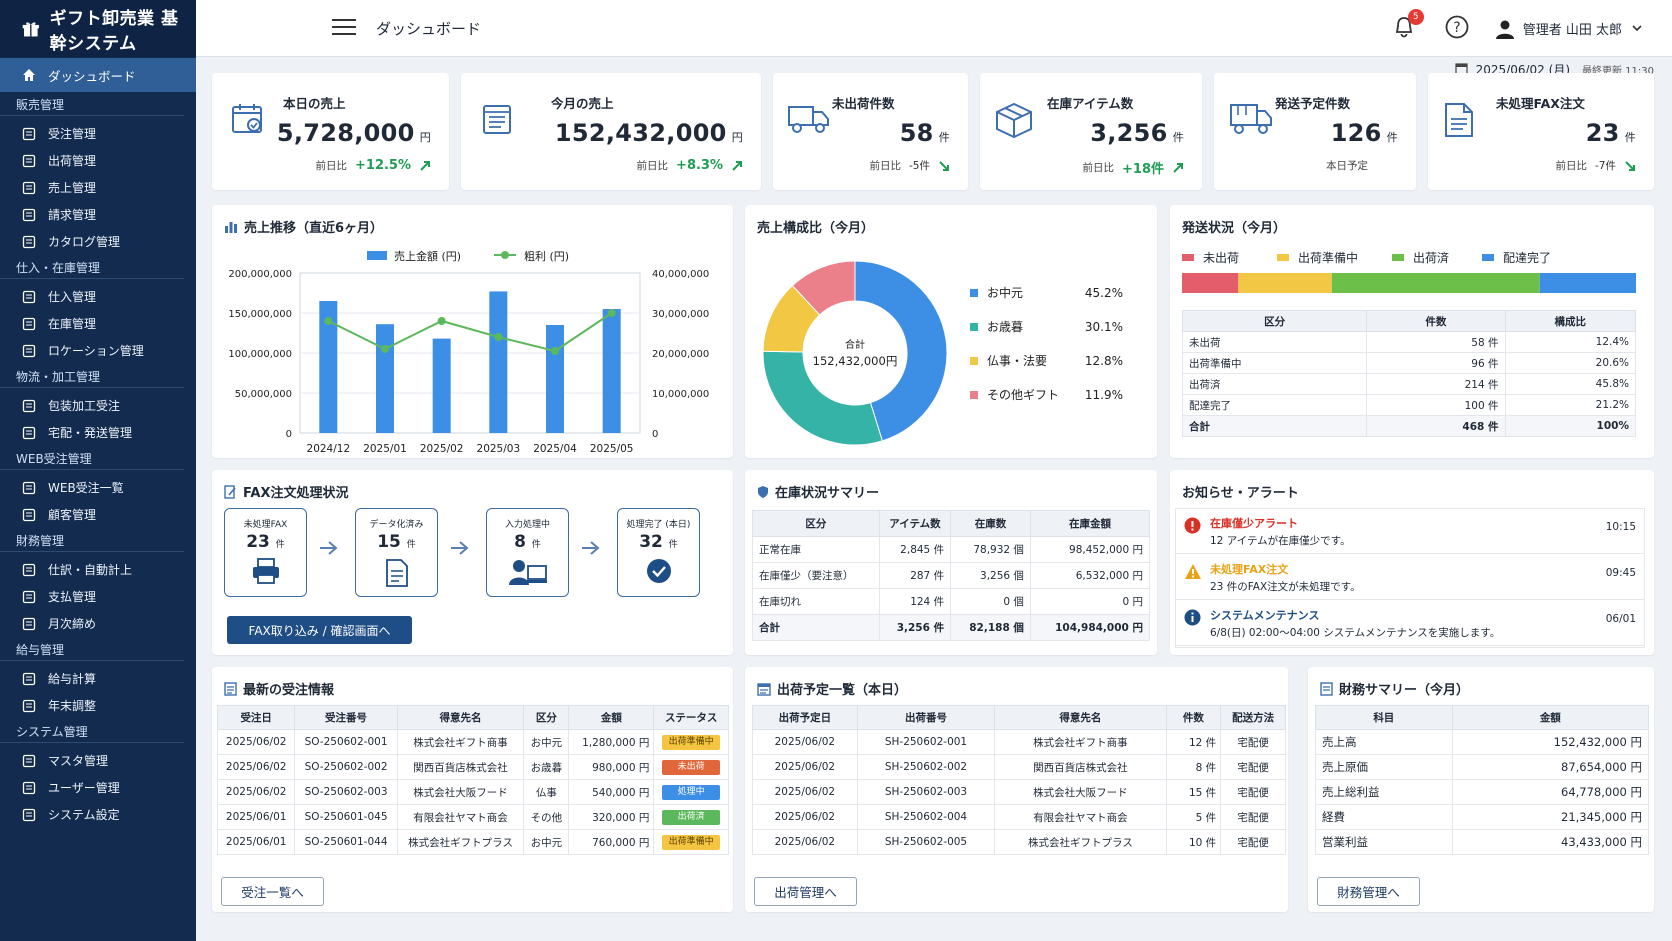 The height and width of the screenshot is (941, 1672). Describe the element at coordinates (1408, 426) in the screenshot. I see `table-row: 合計 468 件 100%` at that location.